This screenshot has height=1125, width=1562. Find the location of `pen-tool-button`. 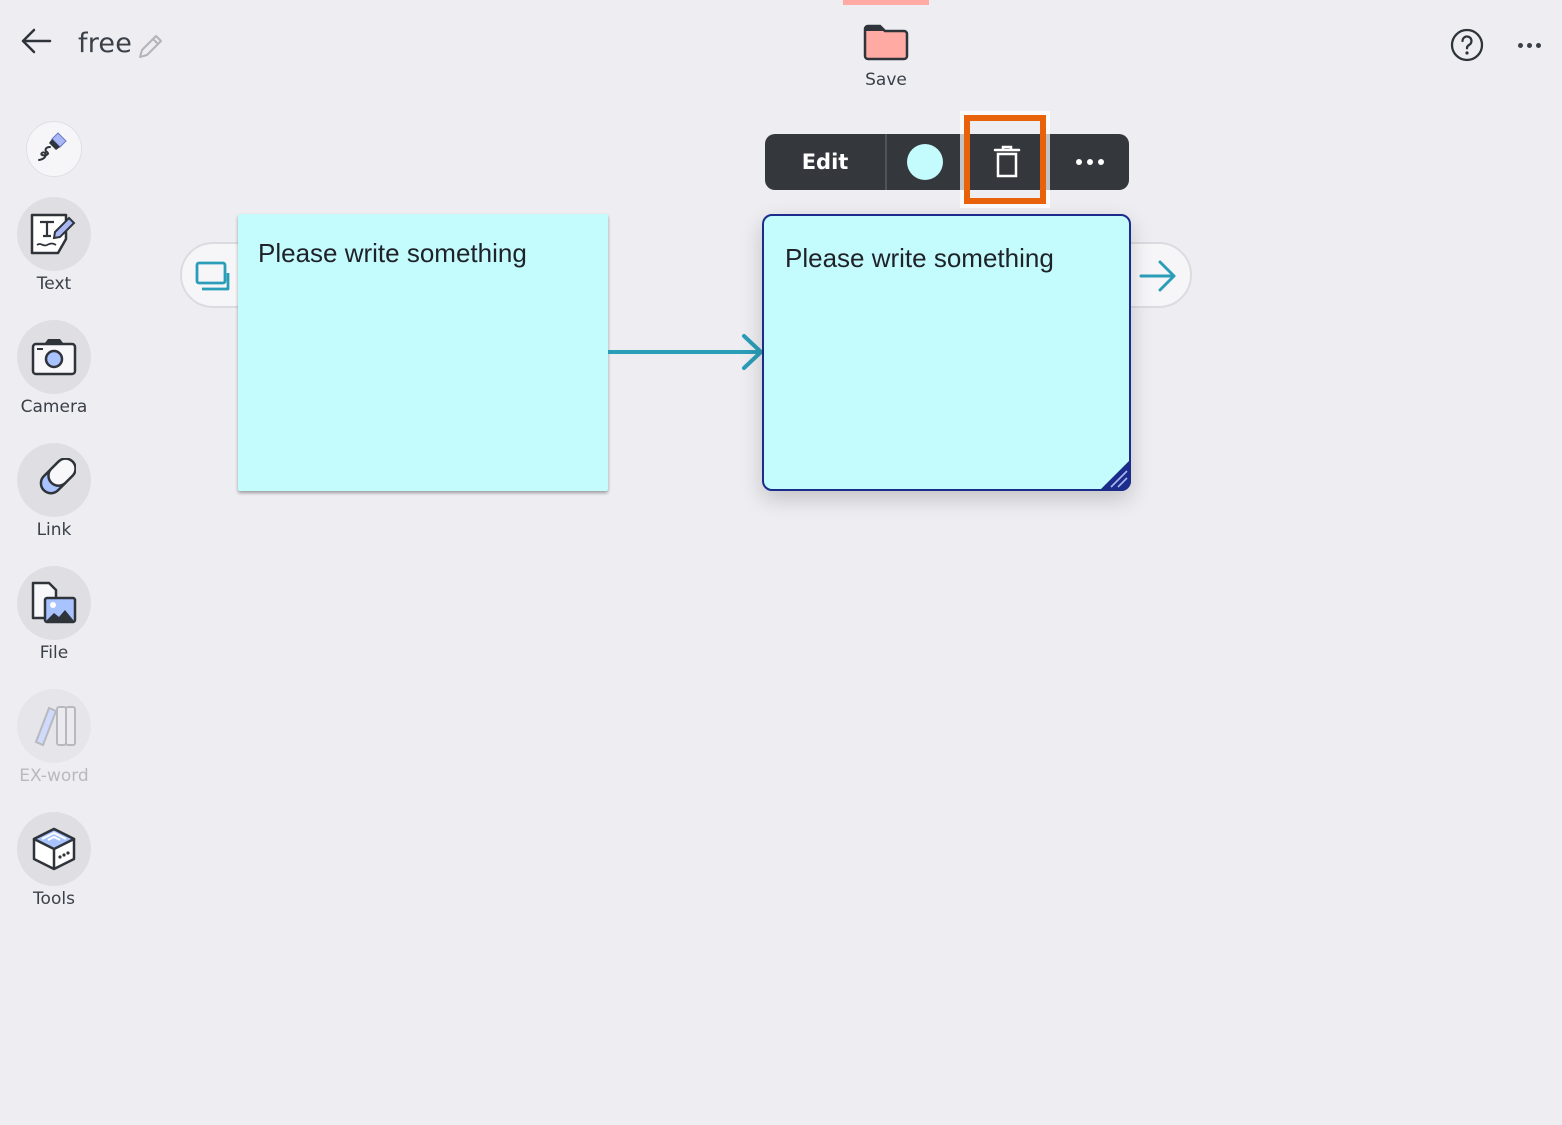

pen-tool-button is located at coordinates (54, 149).